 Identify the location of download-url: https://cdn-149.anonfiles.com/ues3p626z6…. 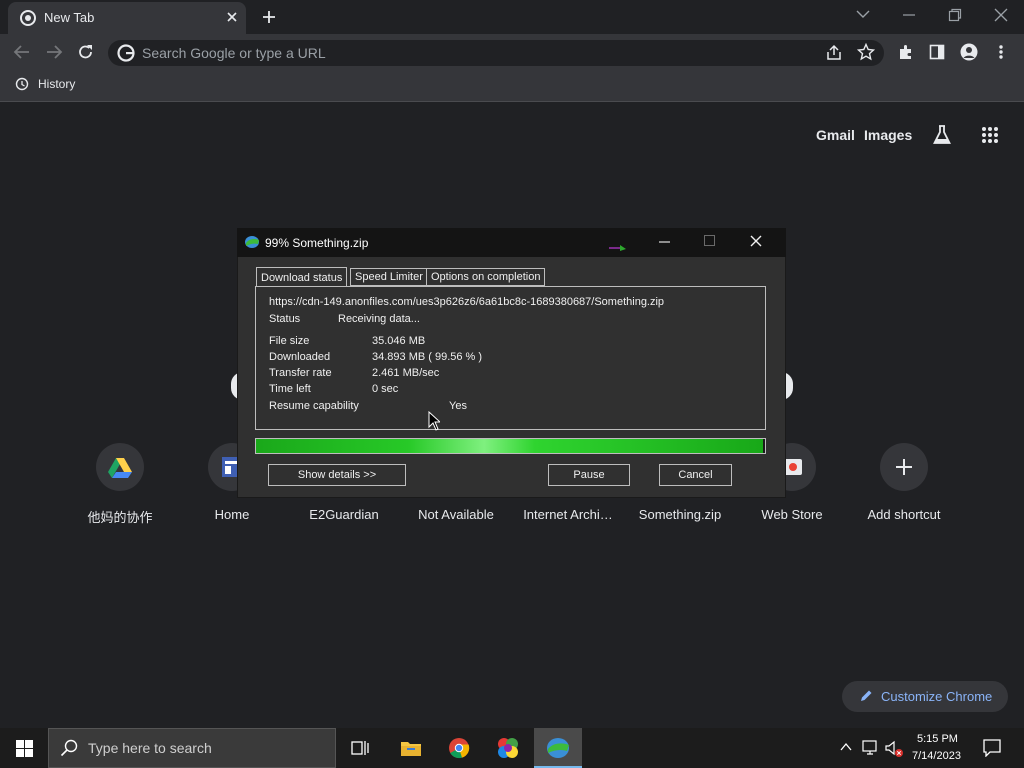
(467, 302).